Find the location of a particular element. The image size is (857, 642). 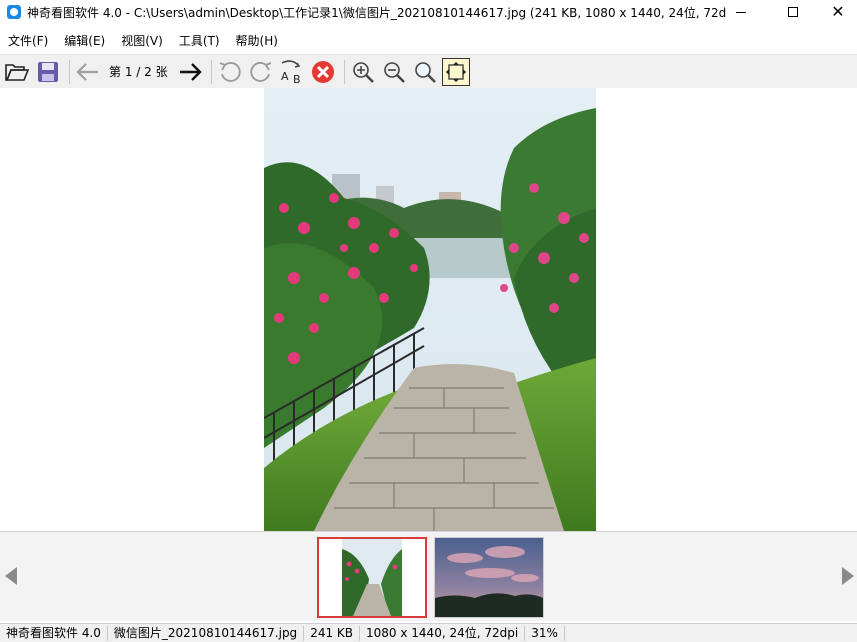

menu-view: 视图(V) is located at coordinates (142, 40).